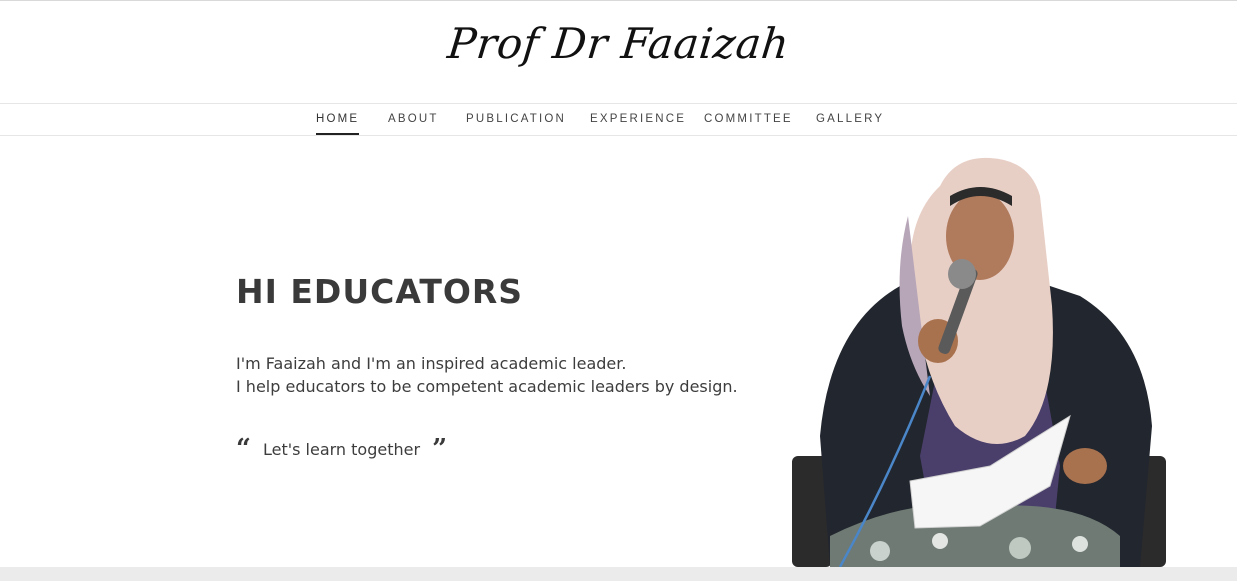 Image resolution: width=1237 pixels, height=581 pixels. I want to click on nav-item-about: ABOUT, so click(413, 119).